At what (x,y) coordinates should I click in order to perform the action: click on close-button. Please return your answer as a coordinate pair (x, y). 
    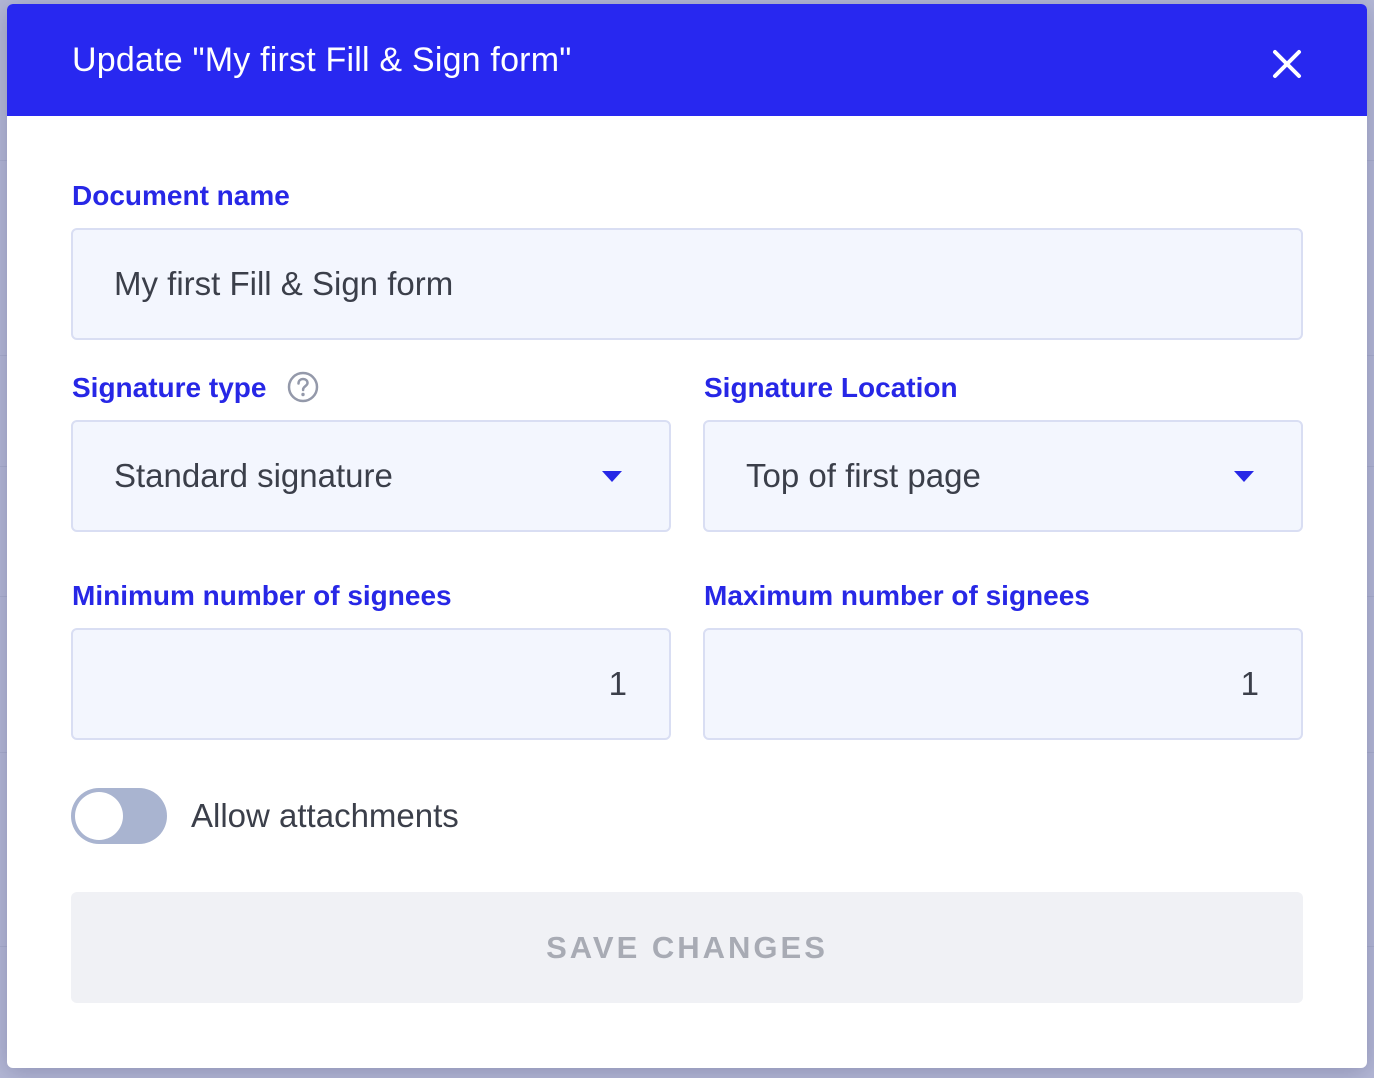
    Looking at the image, I should click on (1287, 64).